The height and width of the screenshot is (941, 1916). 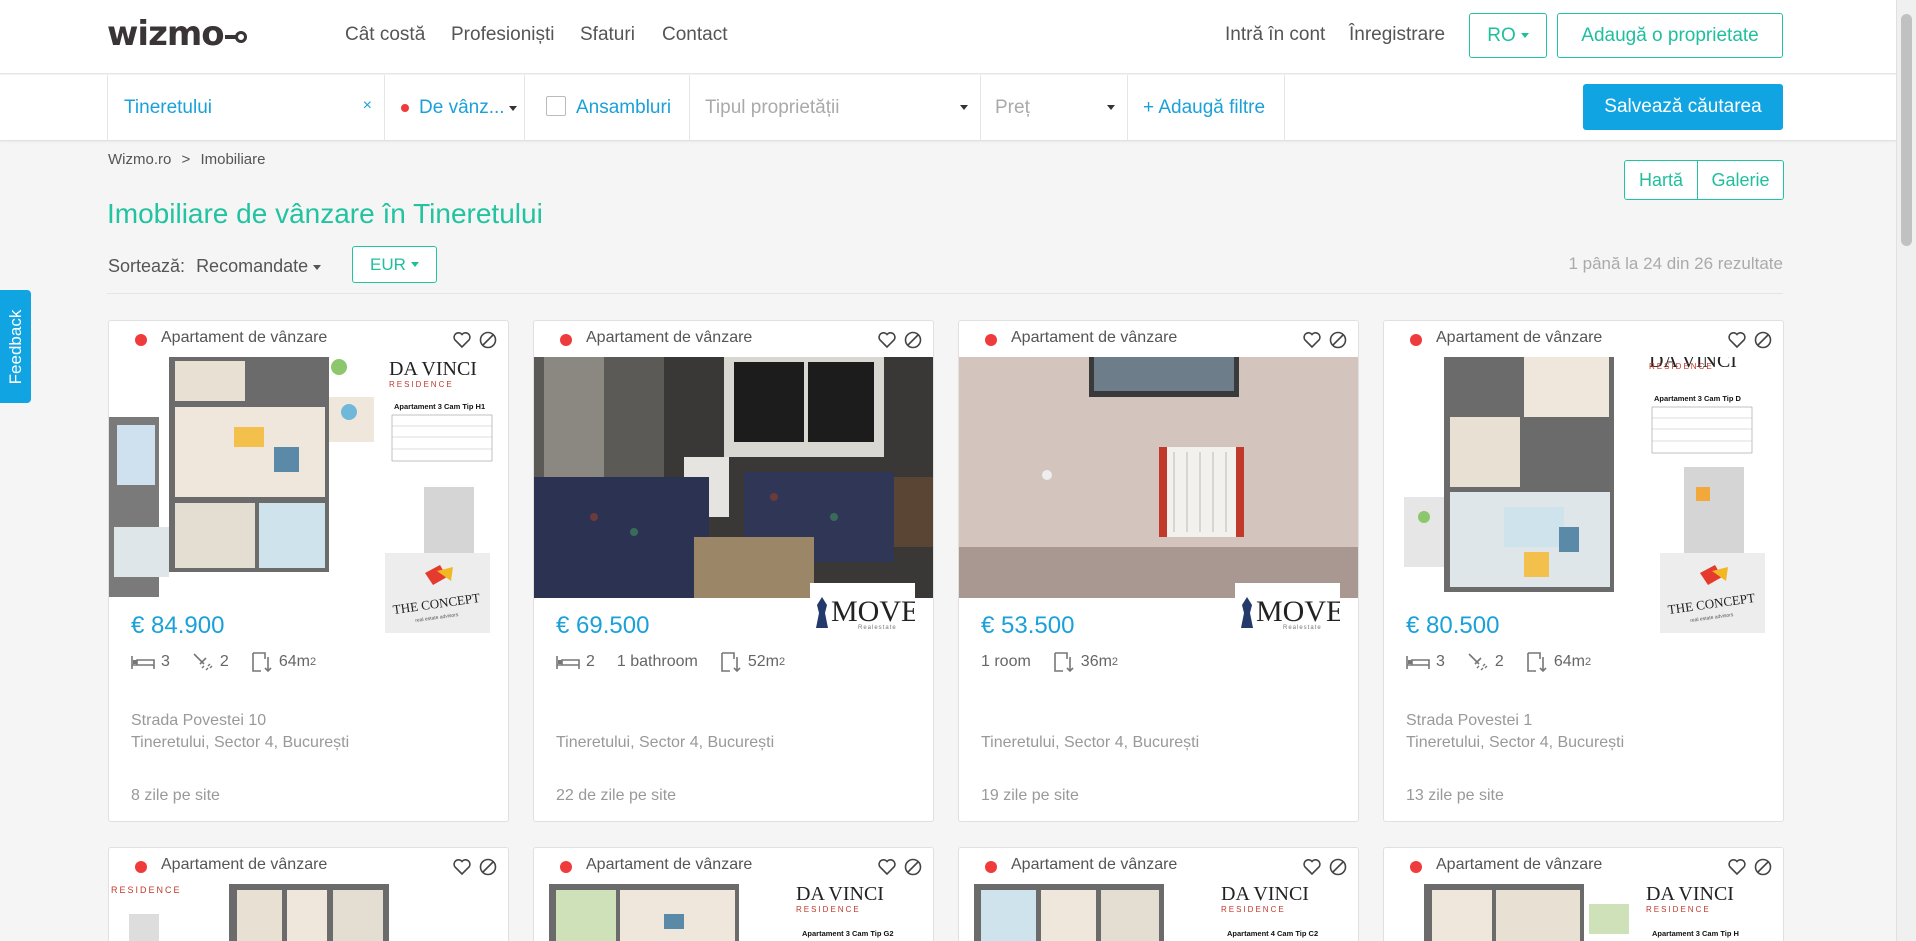 I want to click on breadcrumb-current: Imobiliare, so click(x=233, y=159).